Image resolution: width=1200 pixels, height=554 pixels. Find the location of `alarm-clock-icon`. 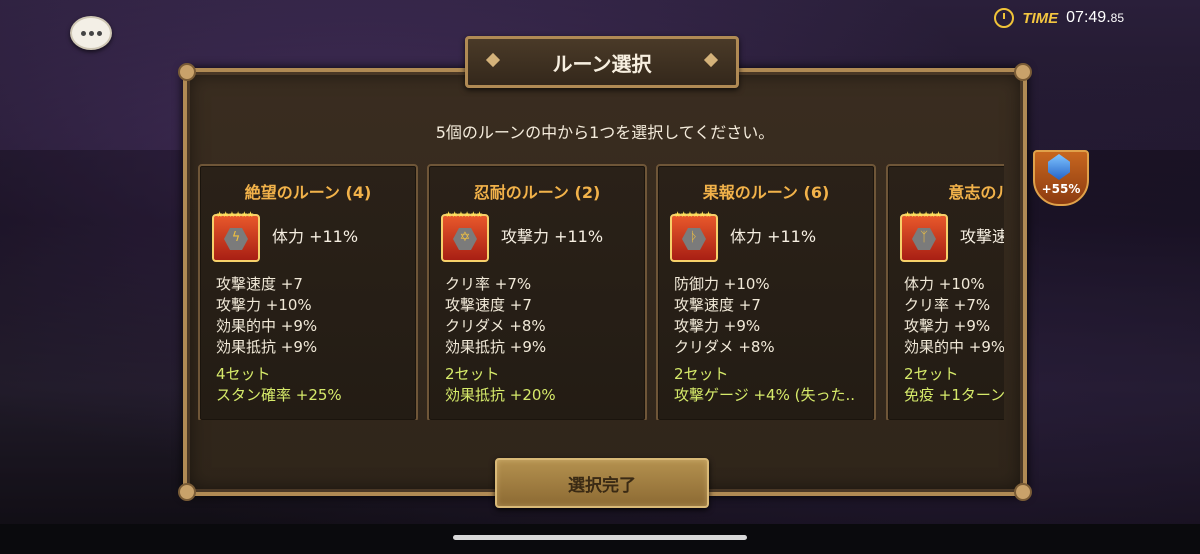

alarm-clock-icon is located at coordinates (1004, 18).